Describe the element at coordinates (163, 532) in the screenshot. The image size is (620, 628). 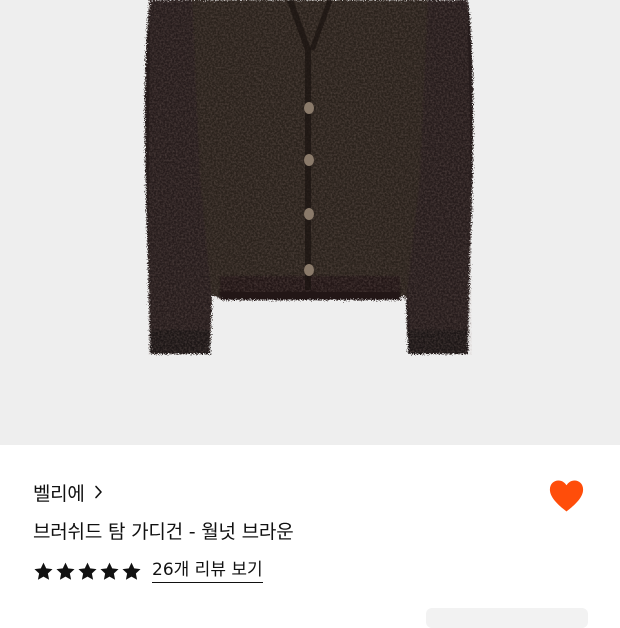
I see `product-name: 브러쉬드 탐 가디건 - 월넛 브라운` at that location.